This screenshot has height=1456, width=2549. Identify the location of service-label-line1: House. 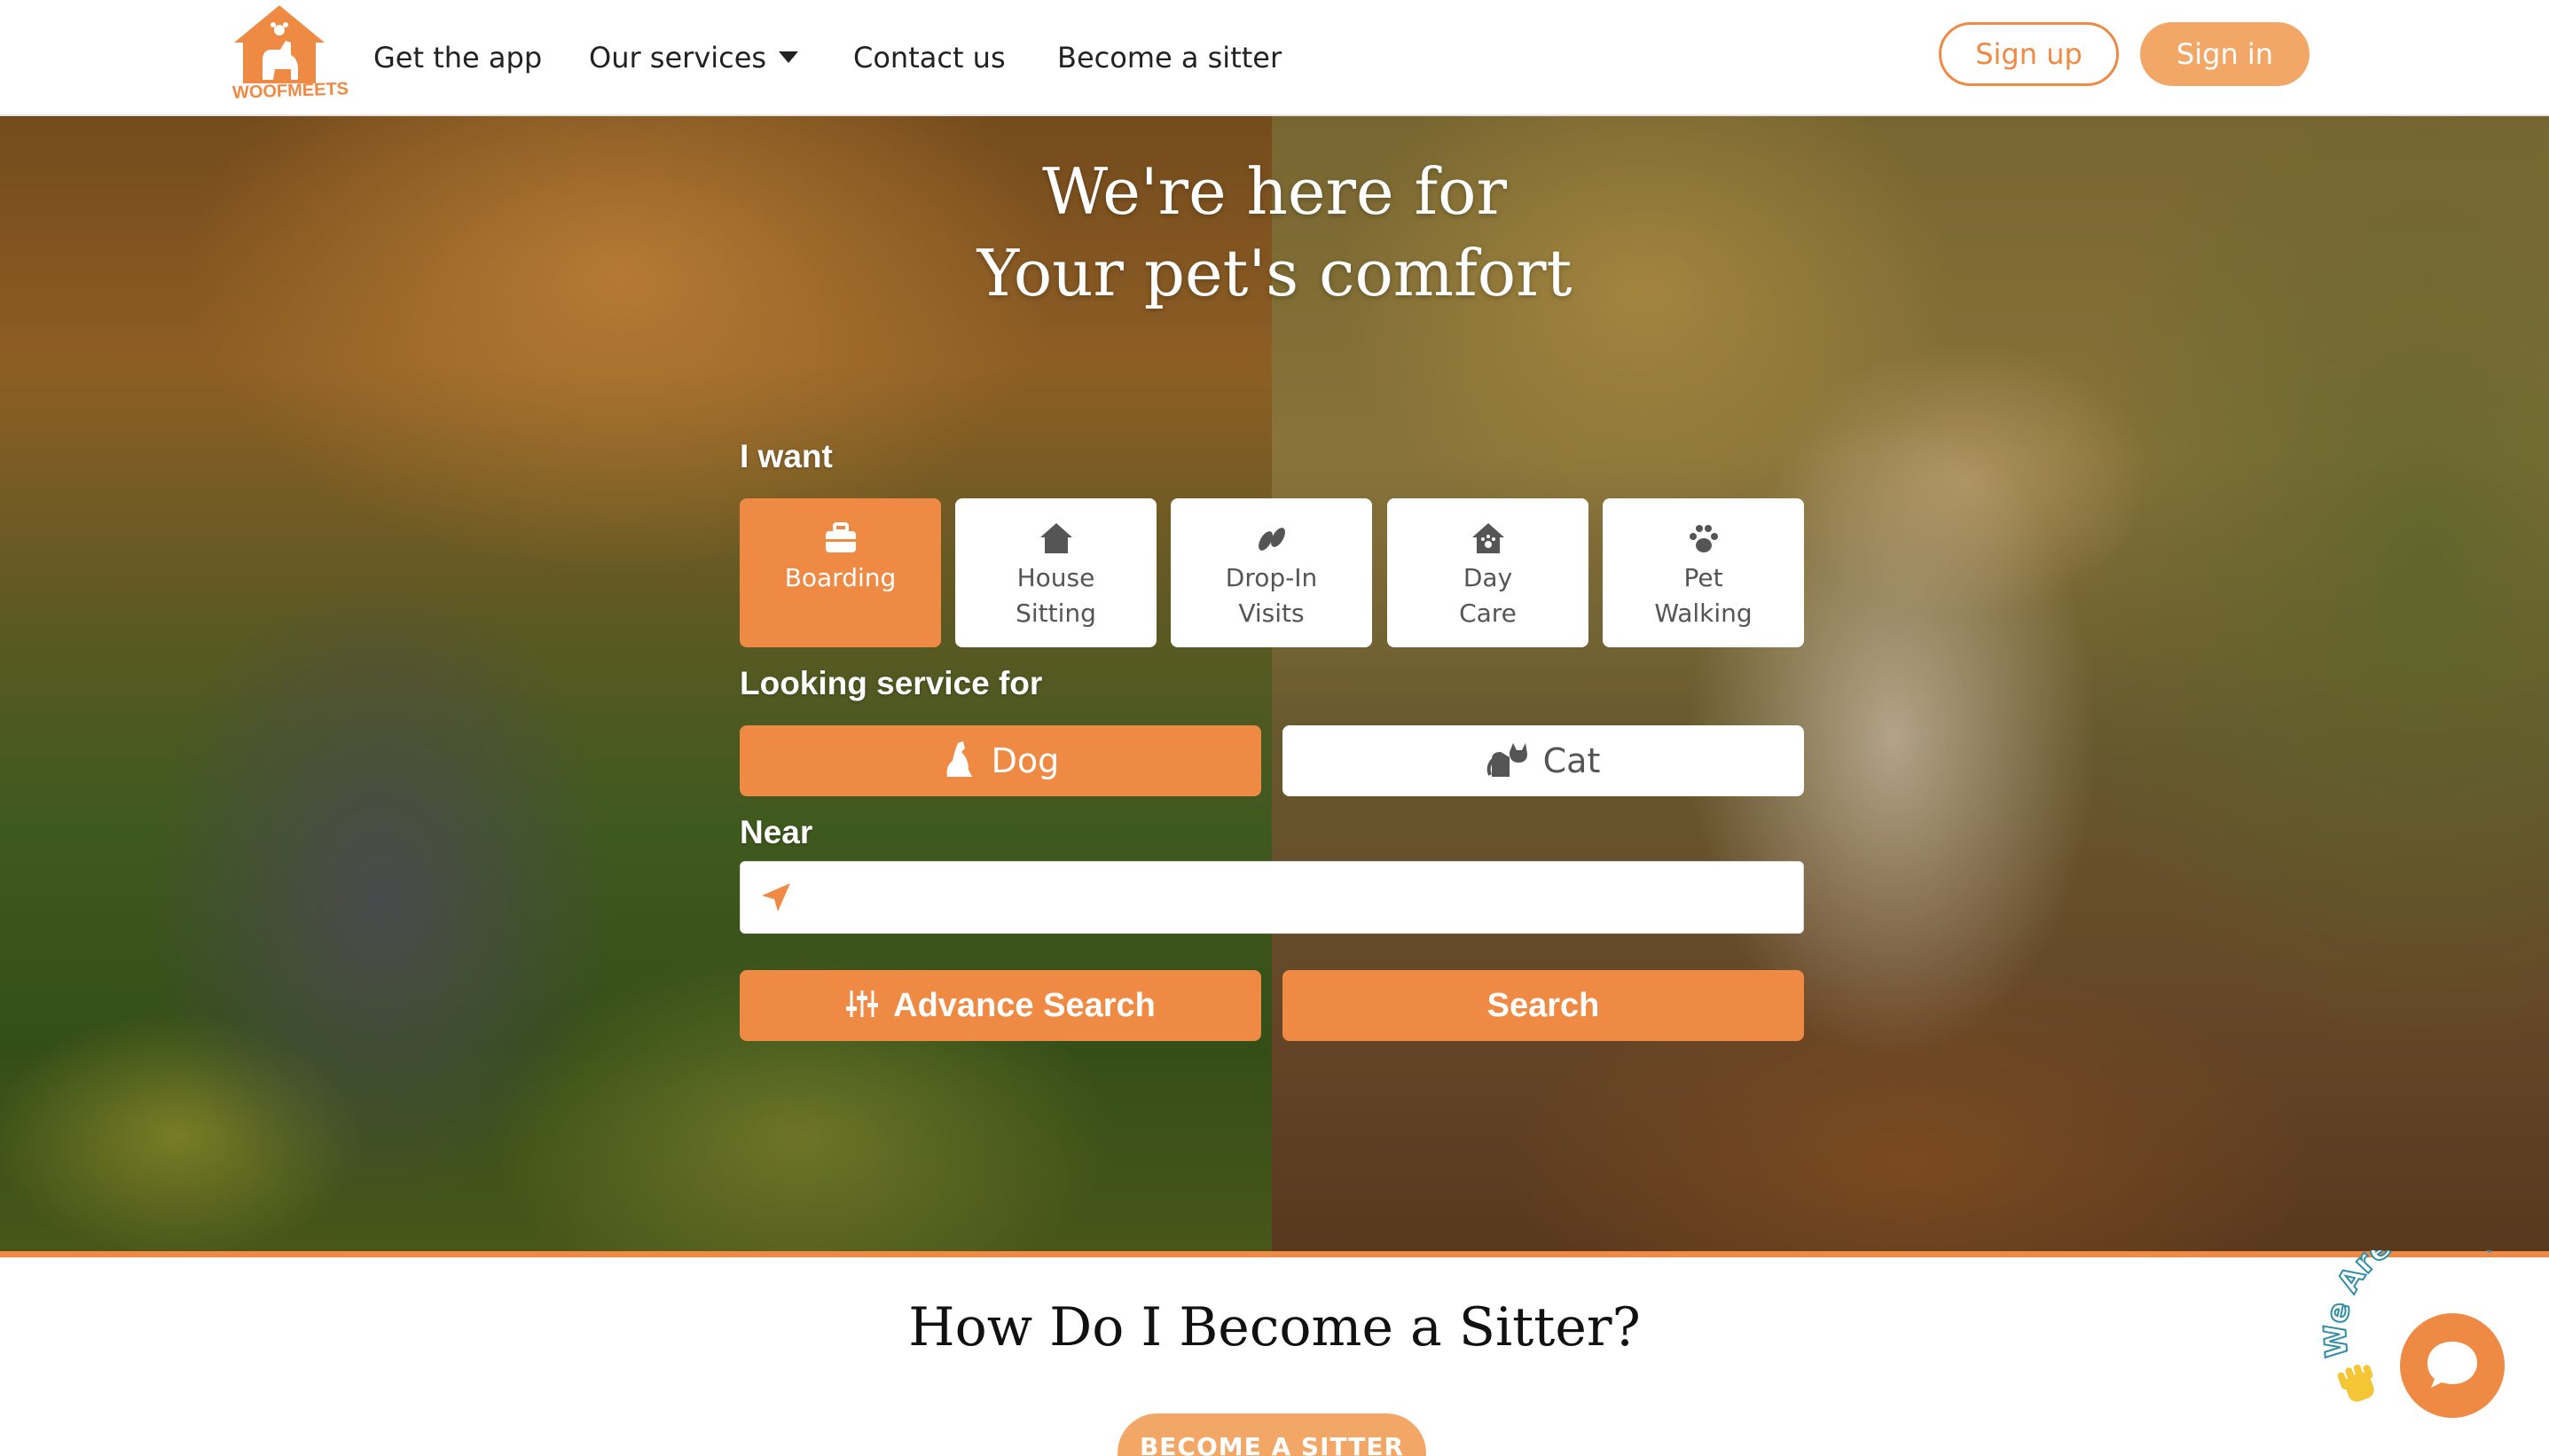
(1055, 577).